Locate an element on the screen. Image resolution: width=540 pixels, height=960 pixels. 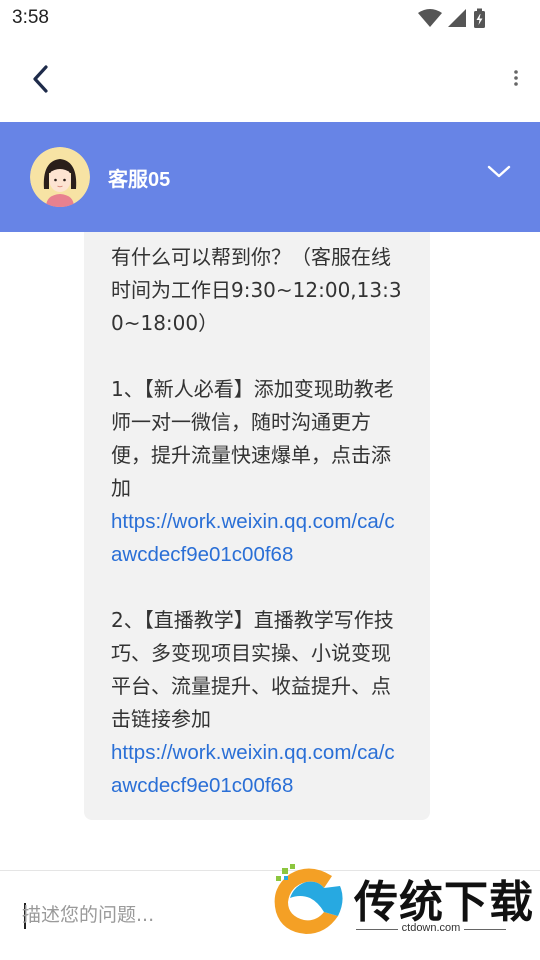
back-arrow-icon is located at coordinates (40, 79).